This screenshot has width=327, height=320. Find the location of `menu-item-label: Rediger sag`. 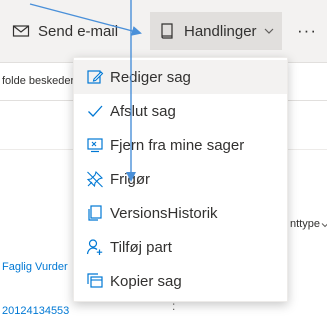

menu-item-label: Rediger sag is located at coordinates (150, 77).